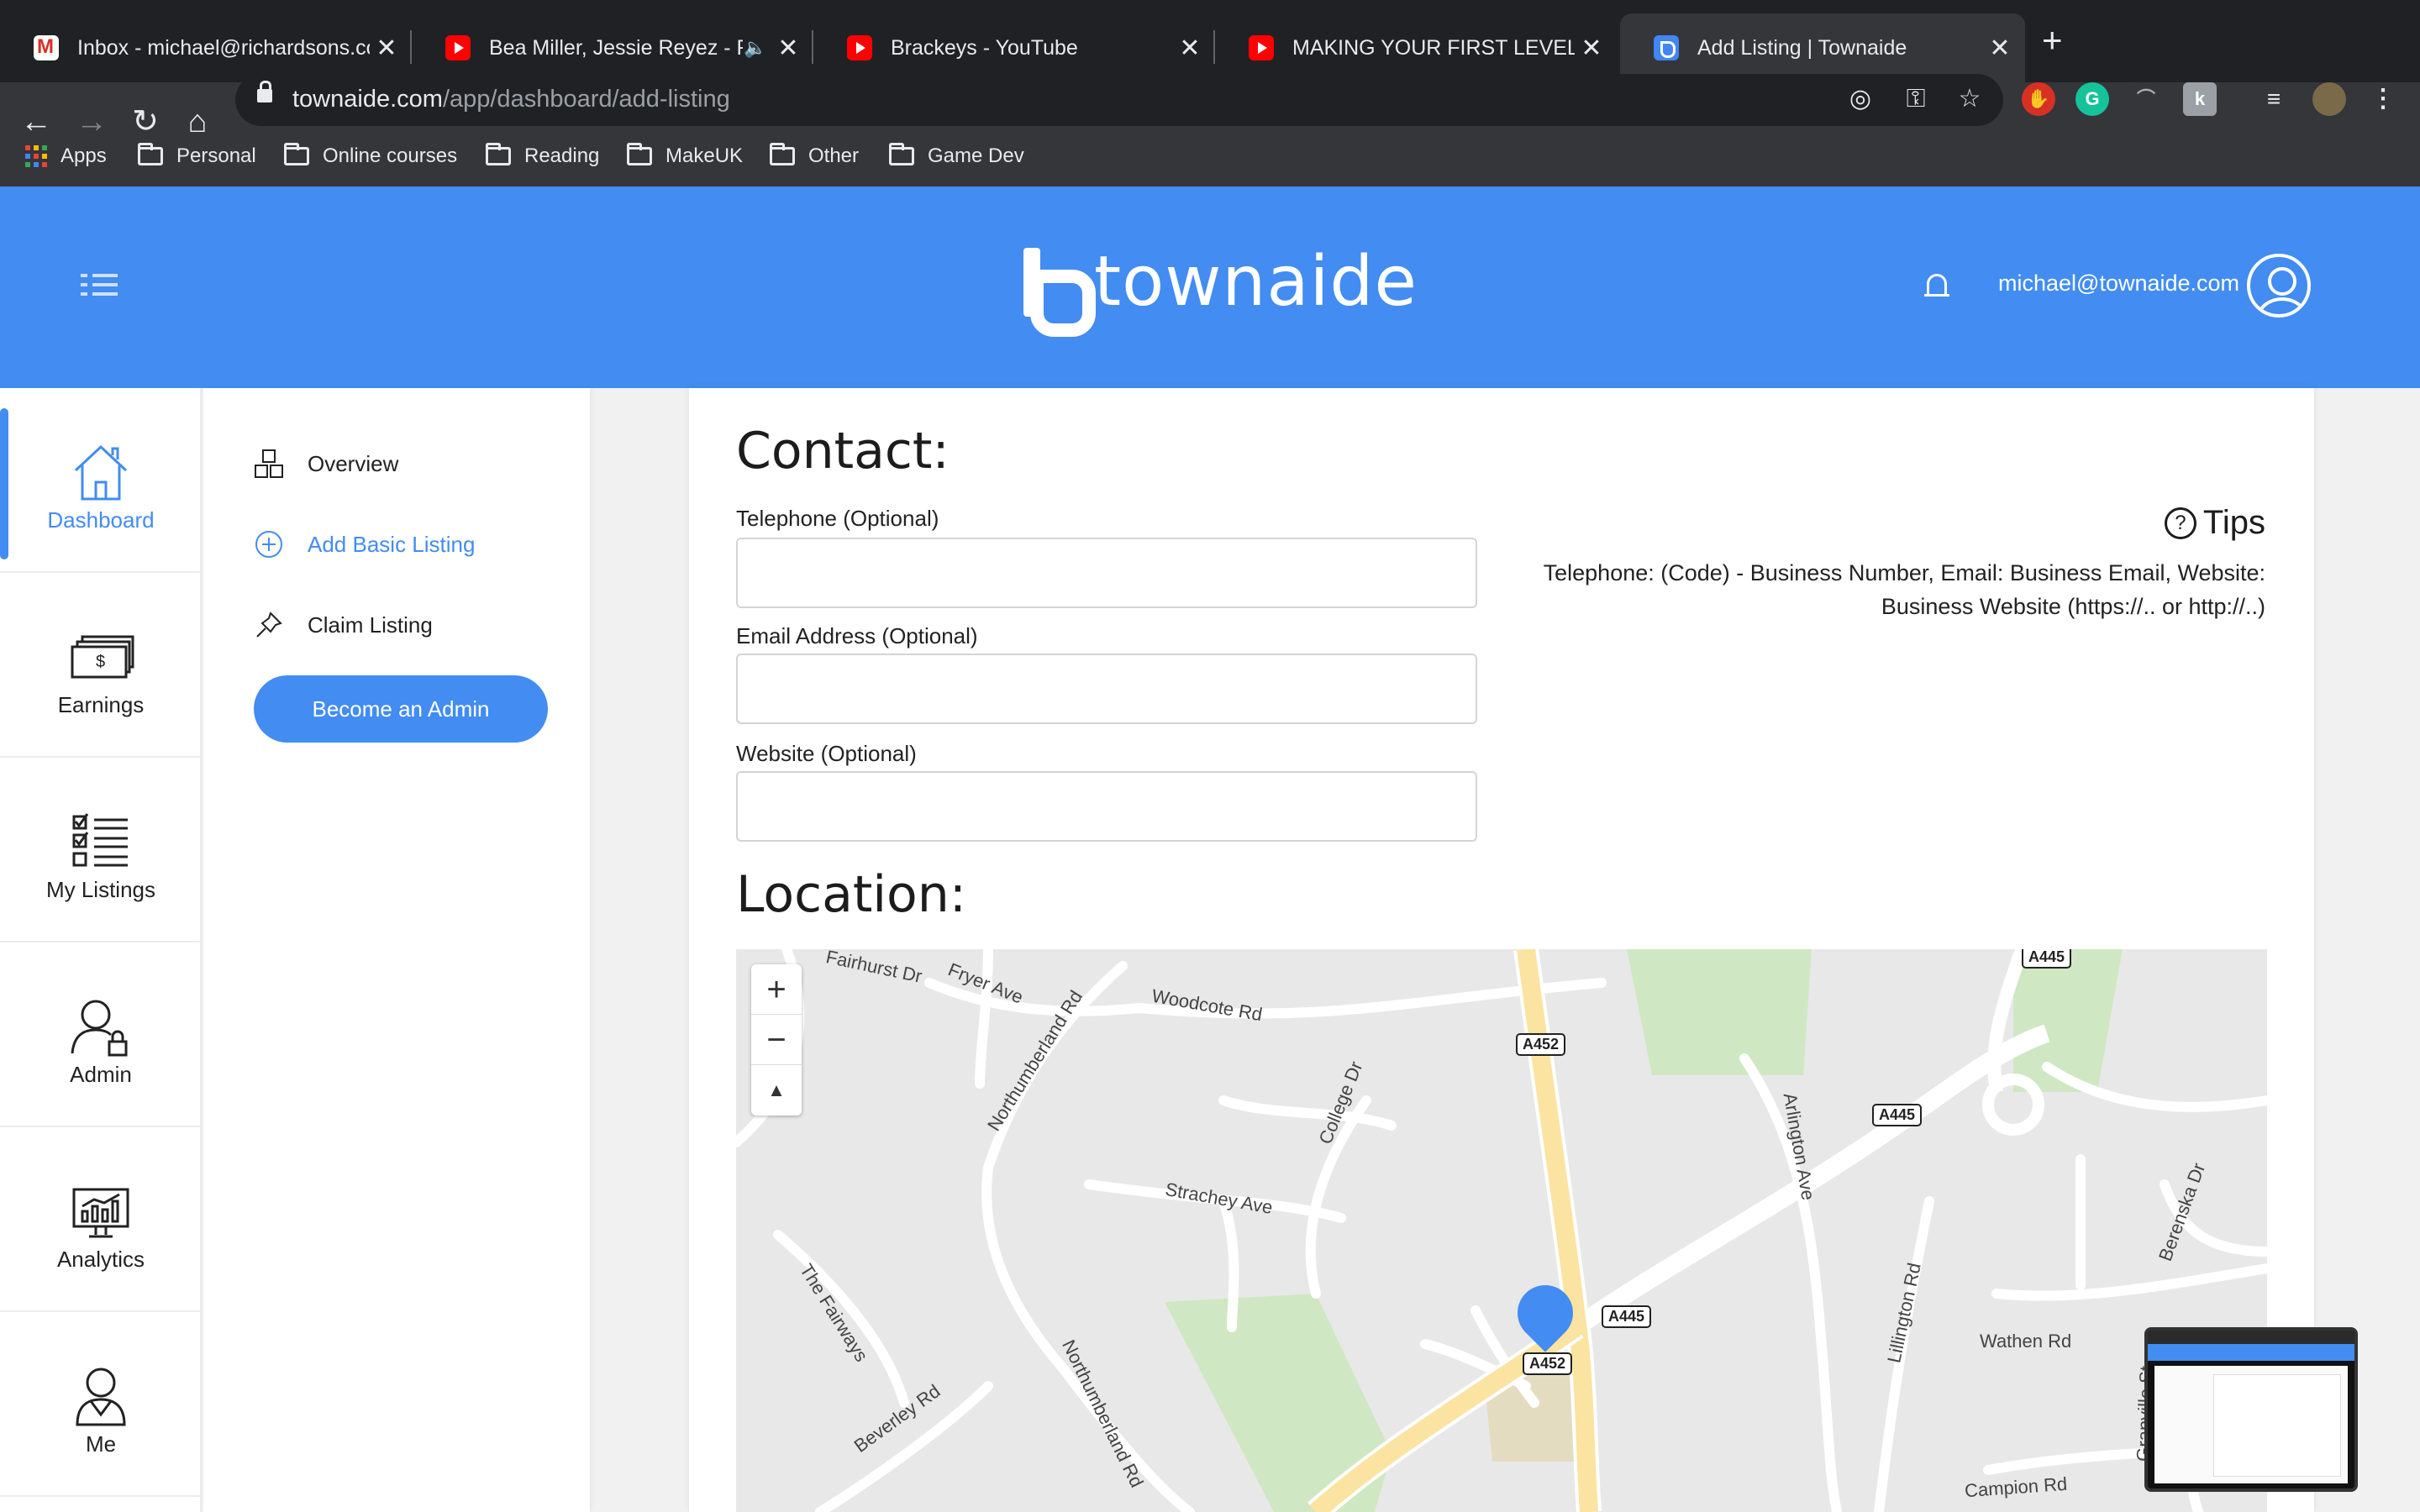 This screenshot has width=2420, height=1512. I want to click on road-shield: A452, so click(1548, 1363).